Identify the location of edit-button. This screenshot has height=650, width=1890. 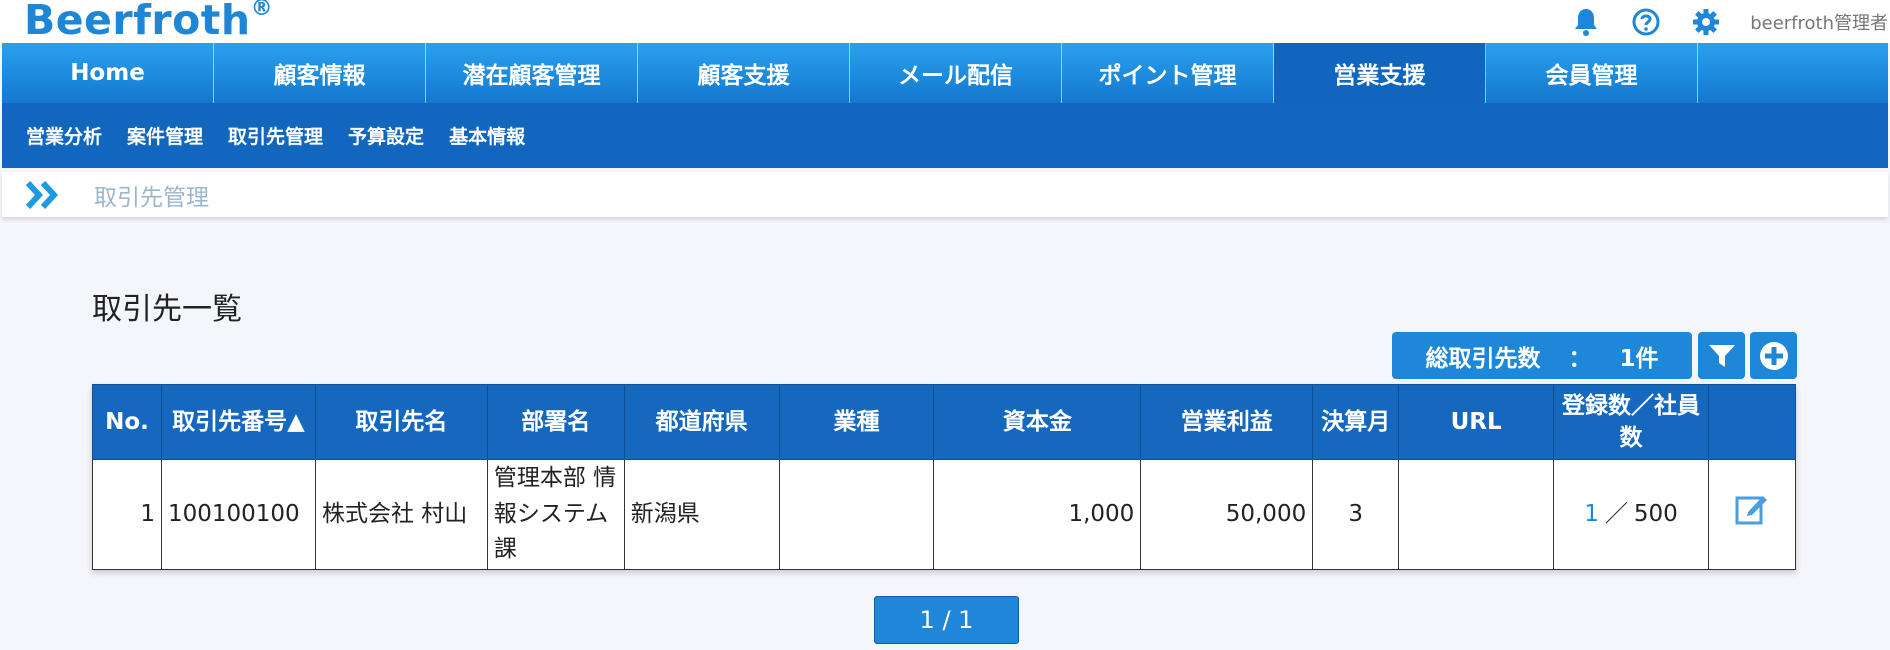
(1752, 515).